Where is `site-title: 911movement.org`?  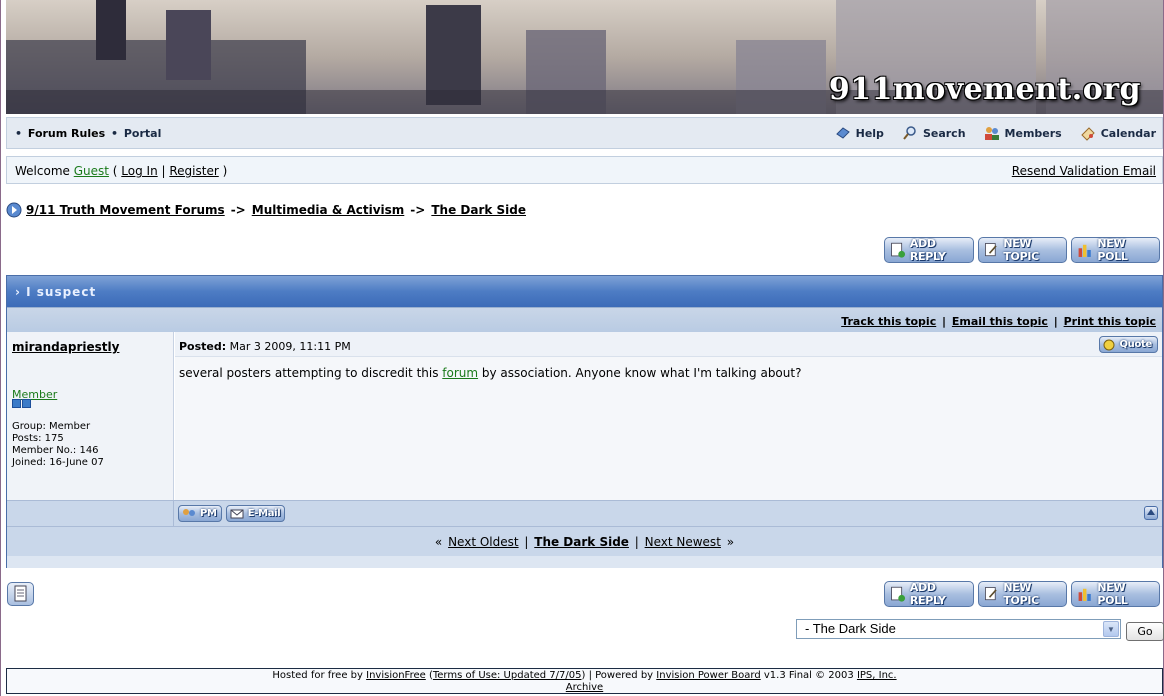 site-title: 911movement.org is located at coordinates (984, 89).